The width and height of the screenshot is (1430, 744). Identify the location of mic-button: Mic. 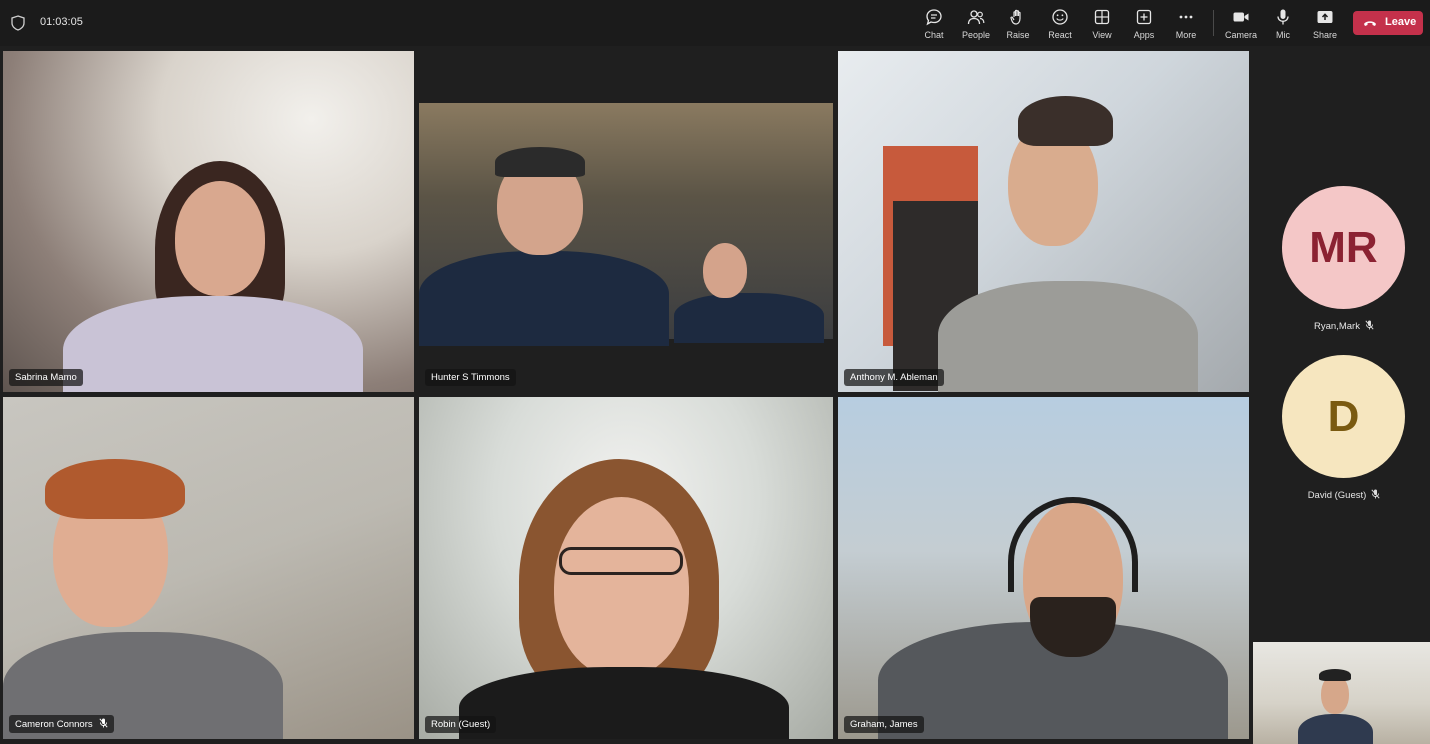
(1283, 23).